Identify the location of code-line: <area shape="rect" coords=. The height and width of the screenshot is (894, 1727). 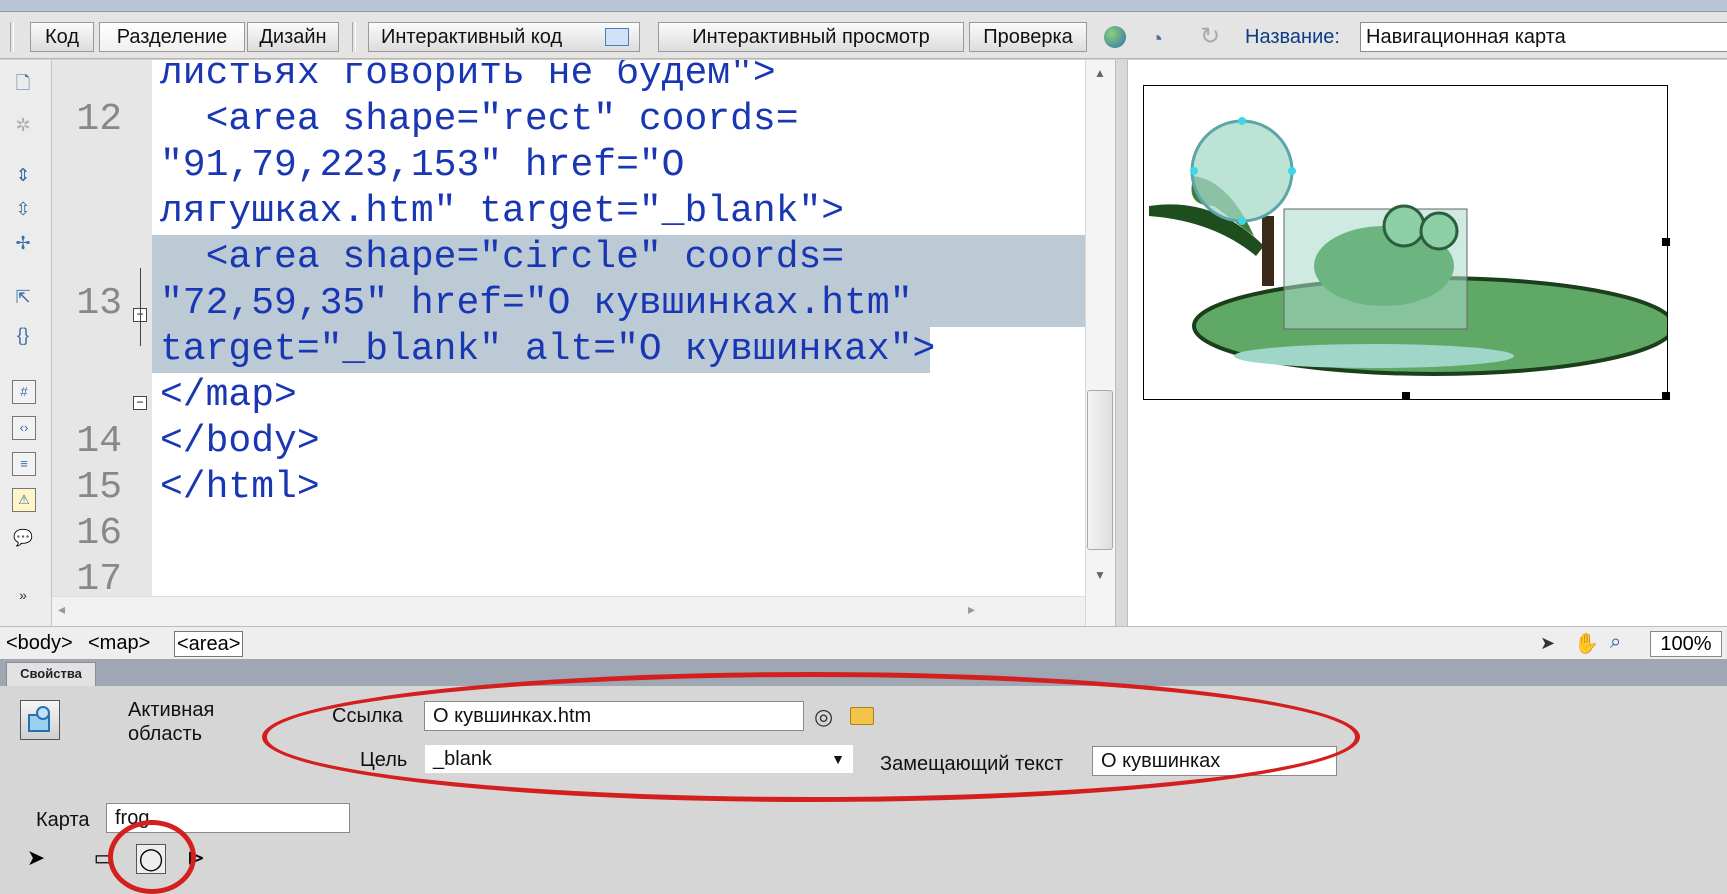
(479, 119).